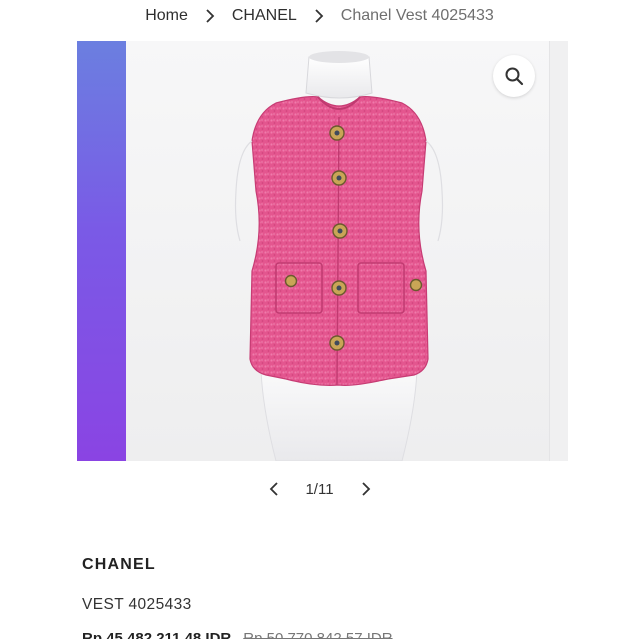  What do you see at coordinates (417, 15) in the screenshot?
I see `breadcrumb-current: Chanel Vest 4025433` at bounding box center [417, 15].